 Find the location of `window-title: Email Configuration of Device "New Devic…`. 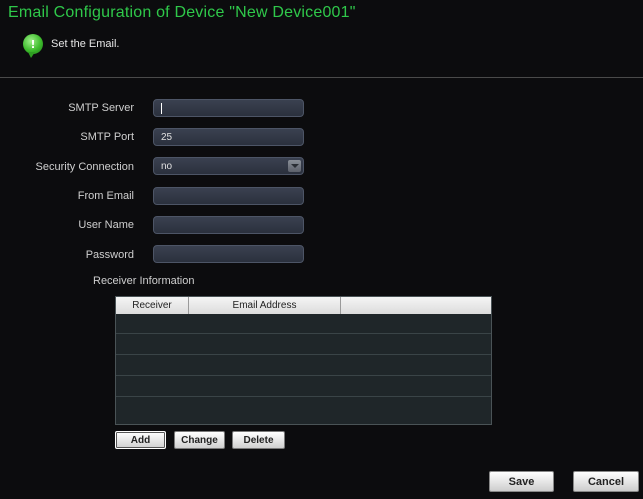

window-title: Email Configuration of Device "New Devic… is located at coordinates (182, 12).